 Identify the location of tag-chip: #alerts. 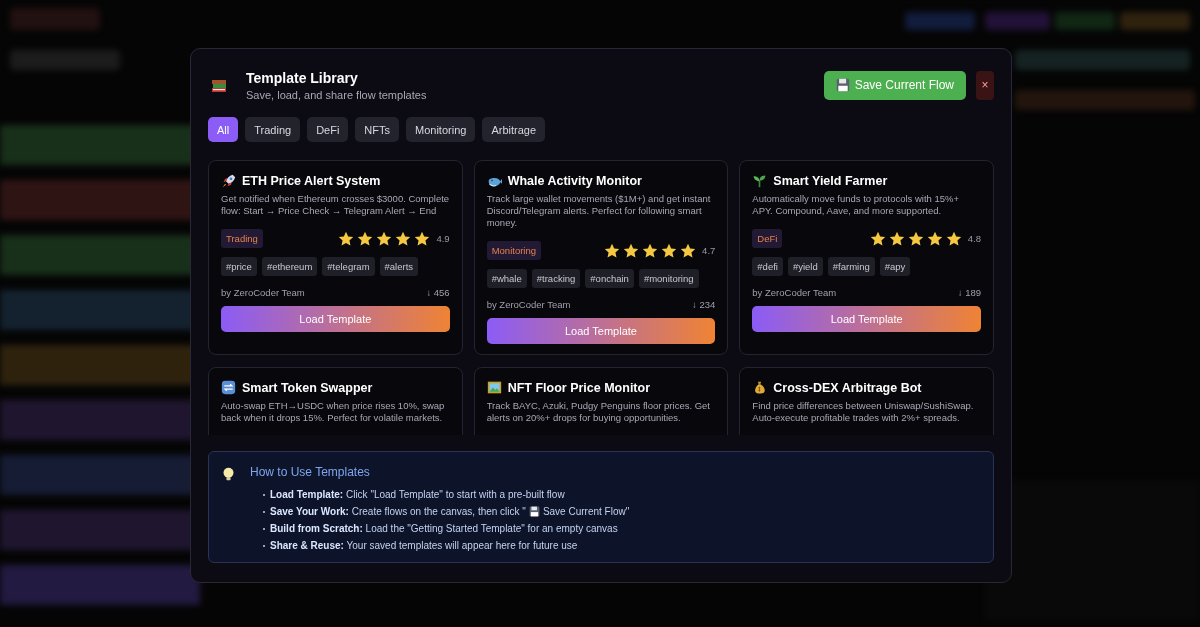
(399, 266).